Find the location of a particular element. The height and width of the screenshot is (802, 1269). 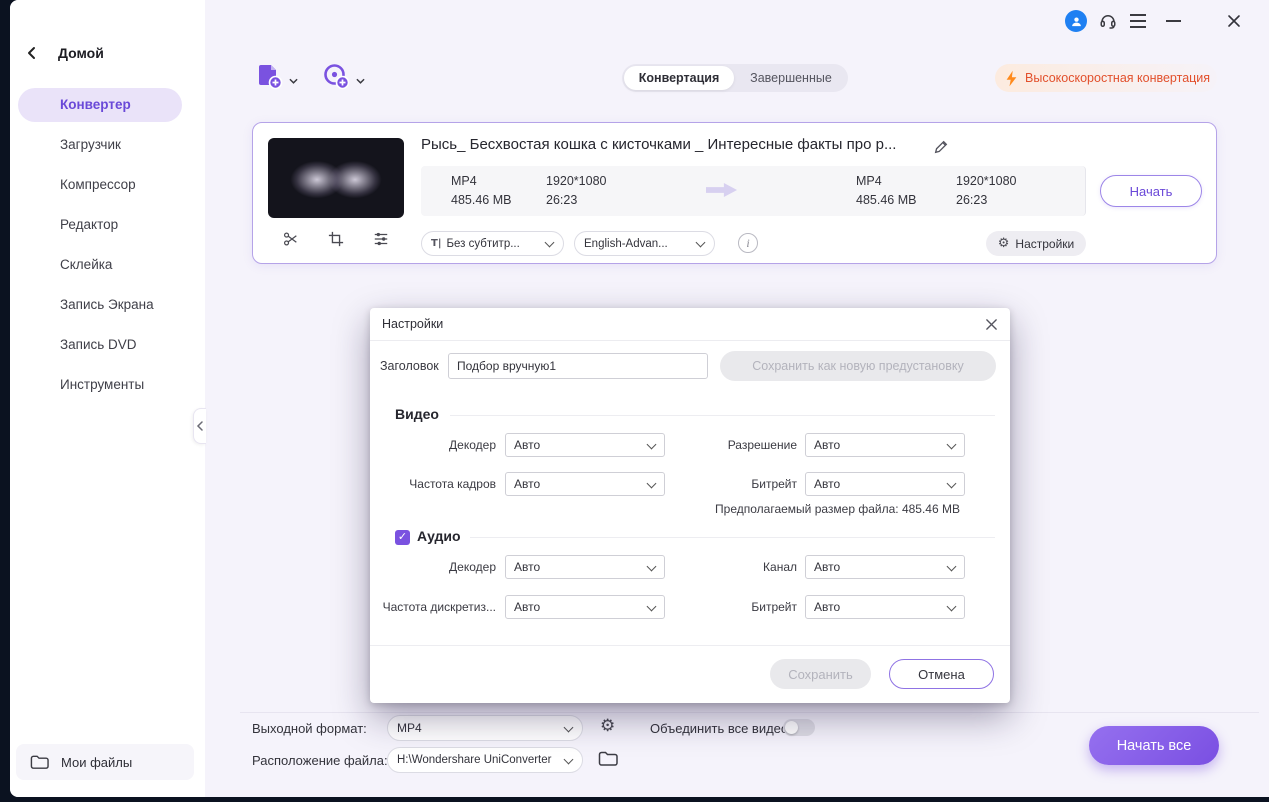

video-bitrate-label: Битрейт is located at coordinates (774, 484).